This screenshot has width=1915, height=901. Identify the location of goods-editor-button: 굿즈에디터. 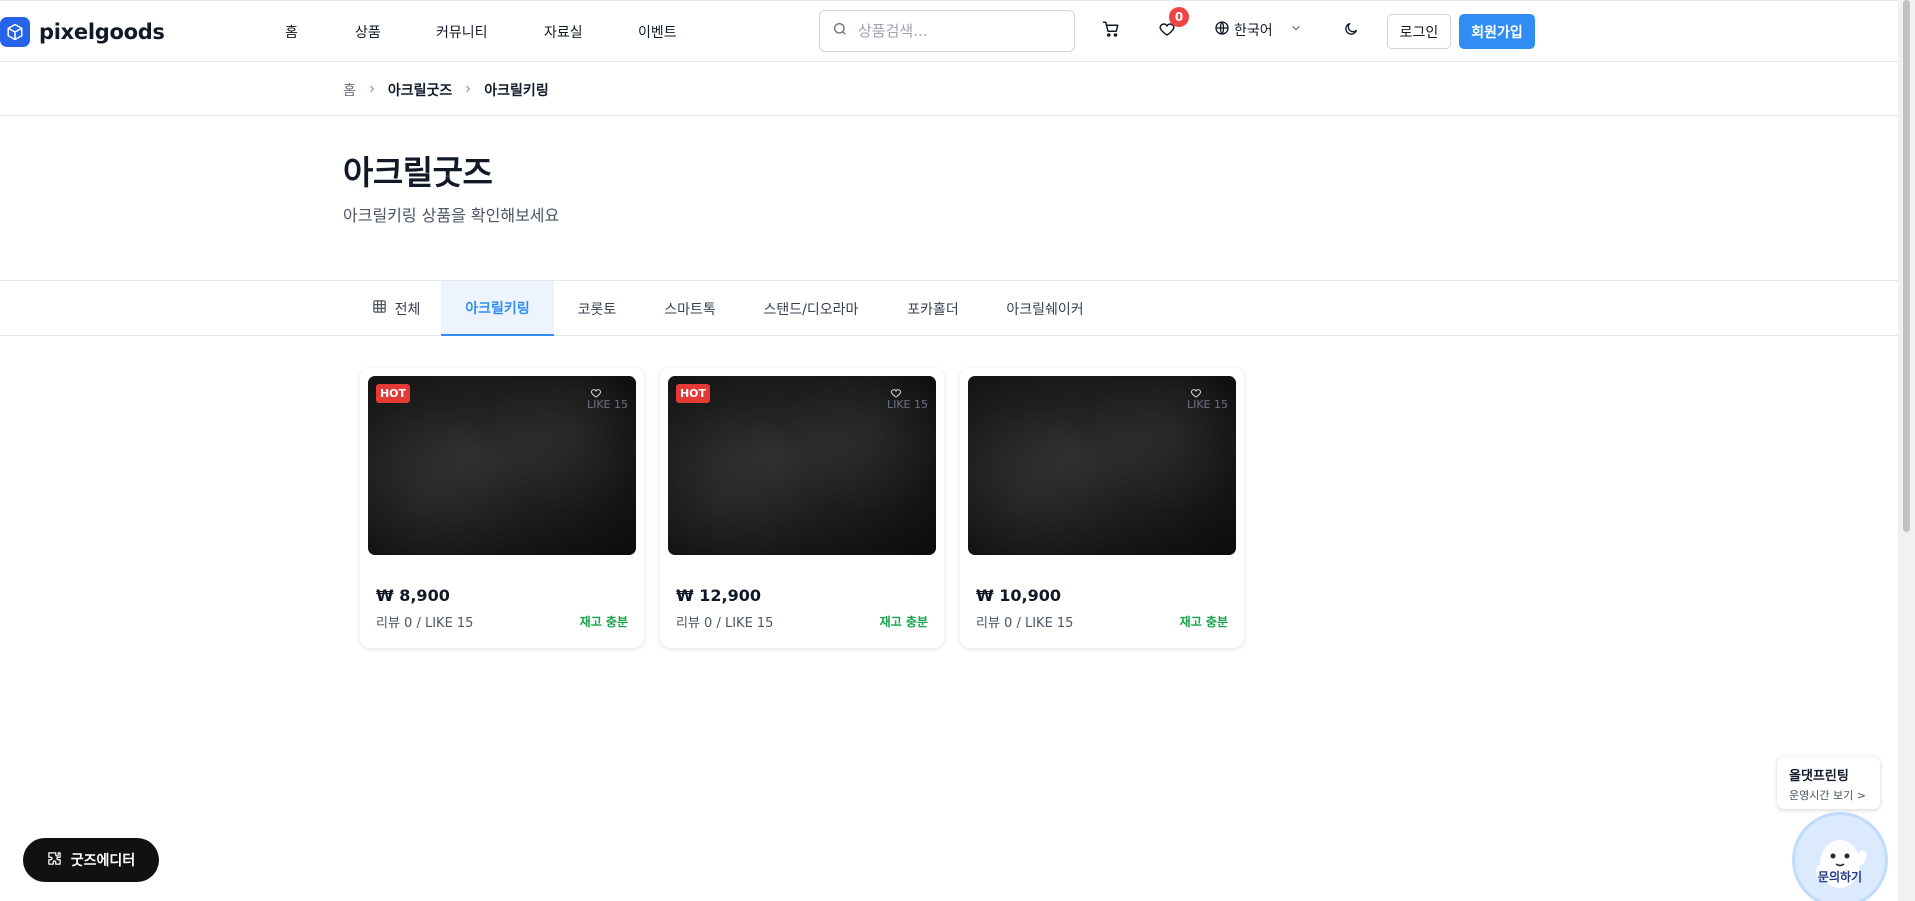
(91, 860).